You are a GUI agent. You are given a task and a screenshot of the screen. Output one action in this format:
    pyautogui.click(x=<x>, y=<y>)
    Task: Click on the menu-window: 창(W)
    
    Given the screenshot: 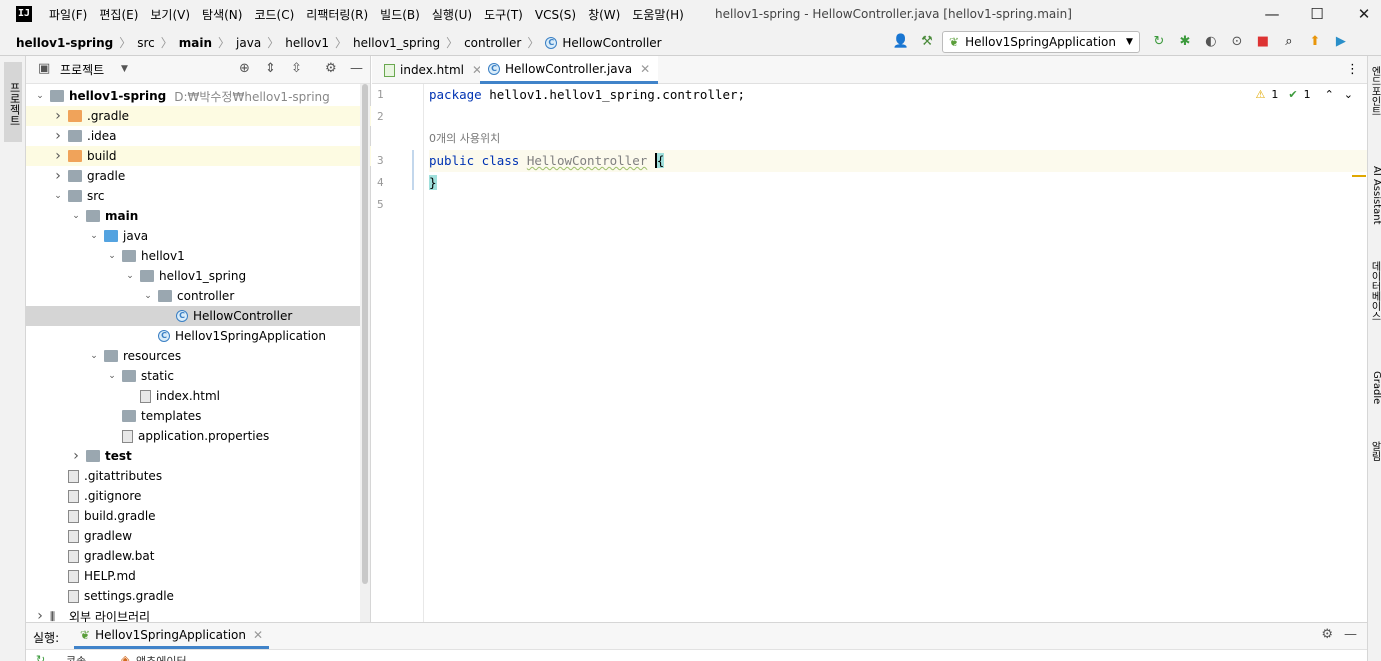 What is the action you would take?
    pyautogui.click(x=604, y=14)
    